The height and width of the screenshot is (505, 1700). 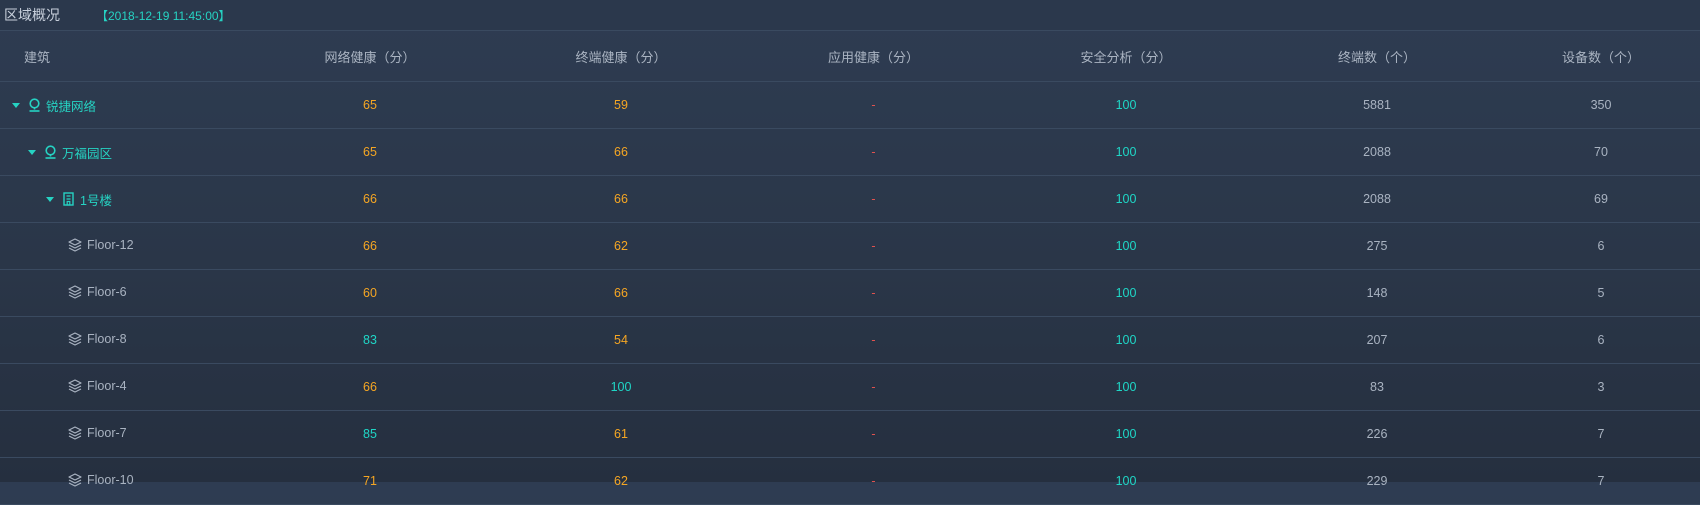 I want to click on timestamp: 【2018-12-19 11:45:00】, so click(x=163, y=15).